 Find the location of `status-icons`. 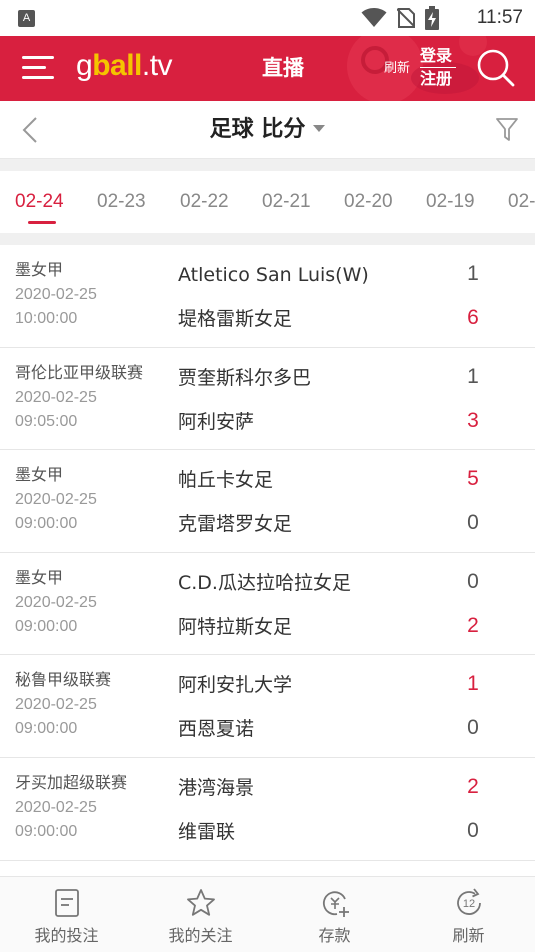

status-icons is located at coordinates (400, 18).